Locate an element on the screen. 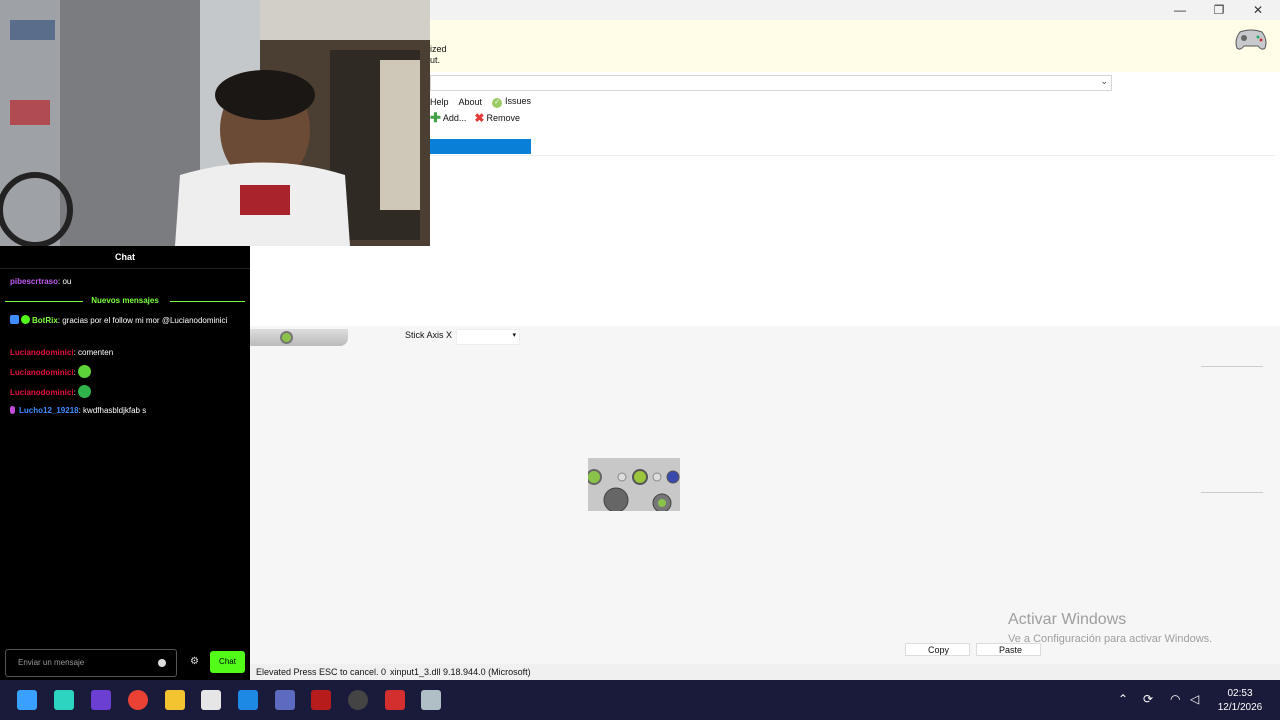 Image resolution: width=1280 pixels, height=720 pixels. chat-username: BotRix is located at coordinates (45, 320).